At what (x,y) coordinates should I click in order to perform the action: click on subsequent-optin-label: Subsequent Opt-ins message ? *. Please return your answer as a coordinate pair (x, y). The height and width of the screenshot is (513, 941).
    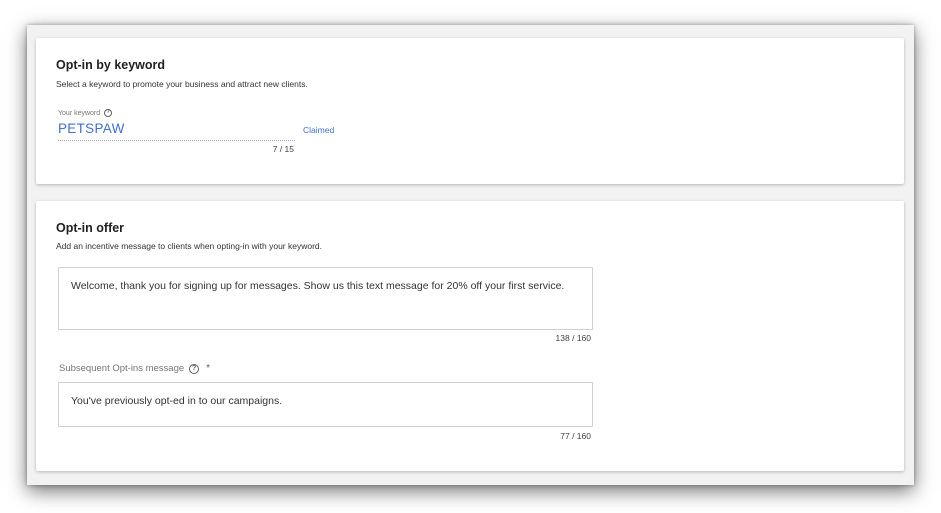
    Looking at the image, I should click on (134, 368).